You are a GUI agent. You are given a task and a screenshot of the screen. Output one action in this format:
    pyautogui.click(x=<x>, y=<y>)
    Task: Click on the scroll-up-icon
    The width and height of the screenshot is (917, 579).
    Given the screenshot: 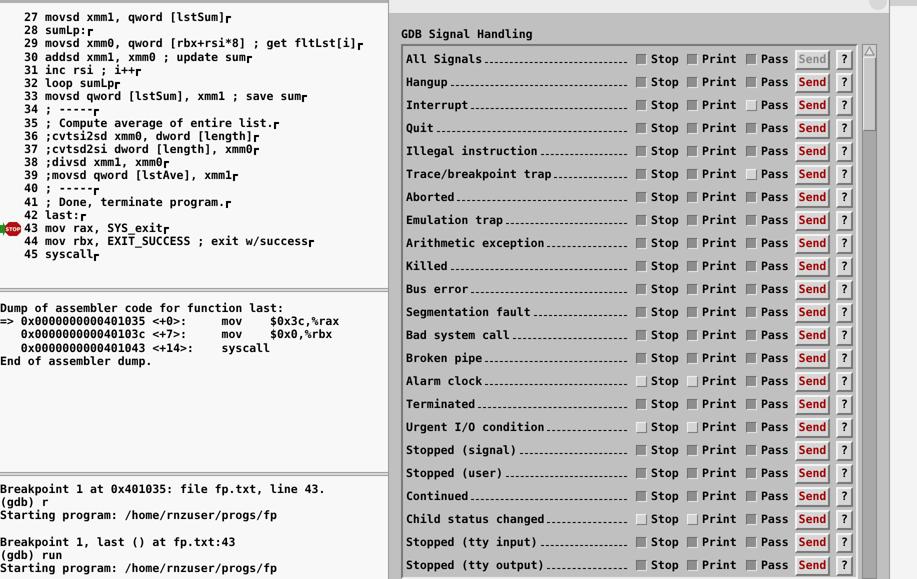 What is the action you would take?
    pyautogui.click(x=869, y=51)
    